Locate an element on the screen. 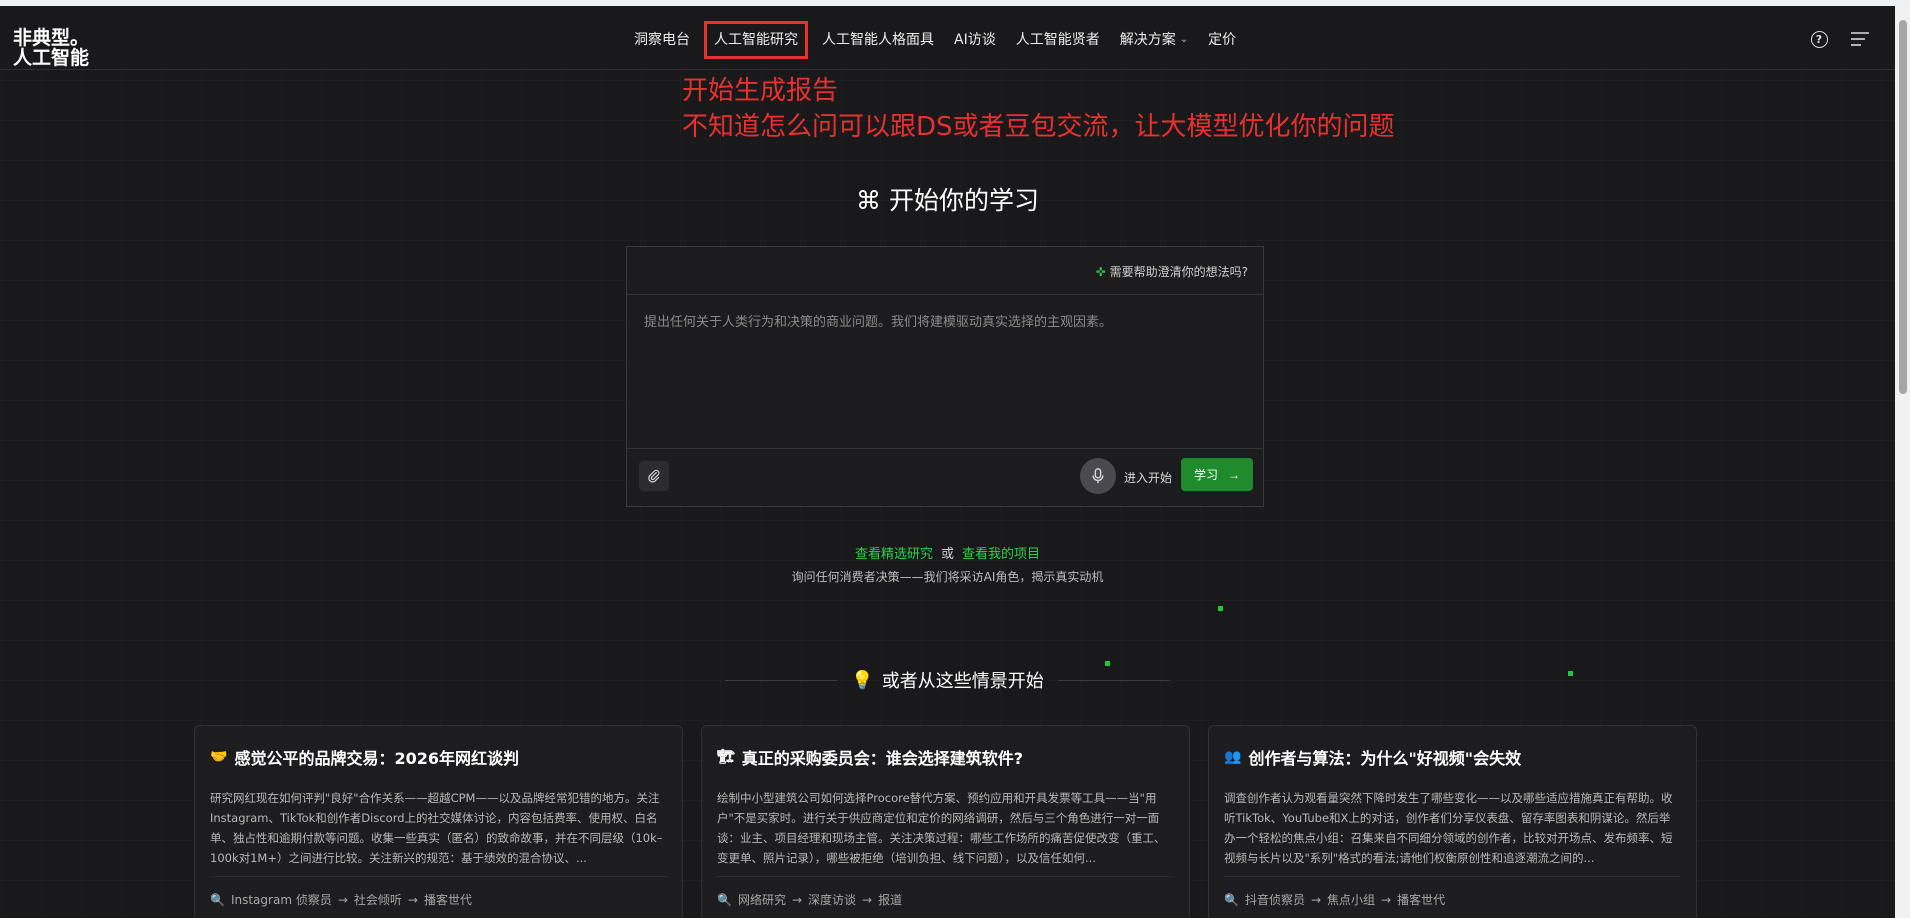 The height and width of the screenshot is (918, 1910). annotation-note: 开始生成报告 不知道怎么问可以跟DS或者豆包交流，让大模型优化你的问题 is located at coordinates (1038, 109).